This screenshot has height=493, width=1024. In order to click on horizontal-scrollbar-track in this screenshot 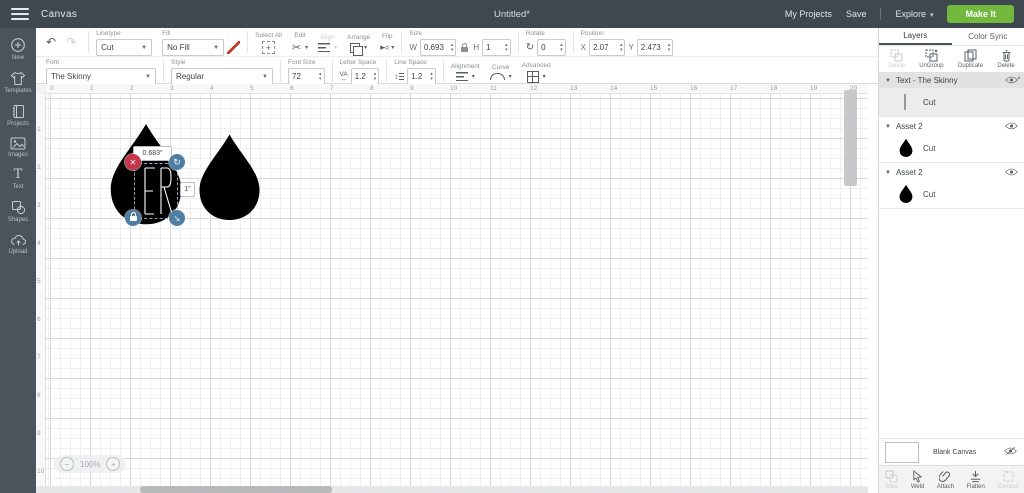, I will do `click(452, 489)`.